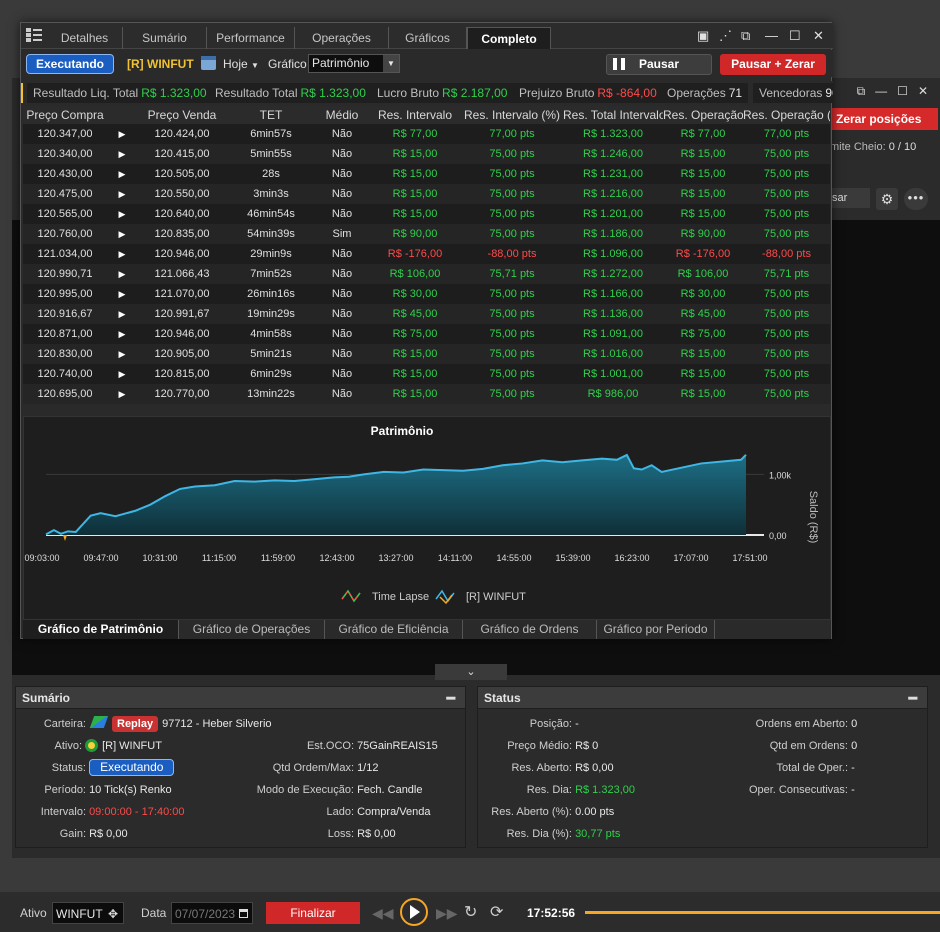 This screenshot has width=940, height=932. Describe the element at coordinates (509, 38) in the screenshot. I see `tab-completo: Completo` at that location.